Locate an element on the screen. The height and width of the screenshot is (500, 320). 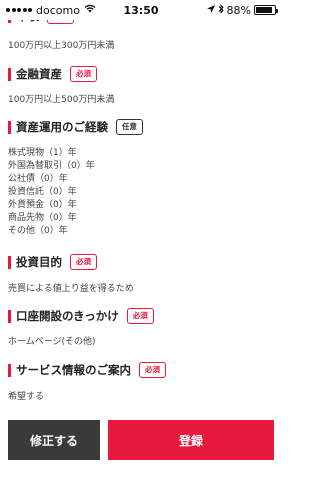
purpose-value: 売買による値上り益を得るため is located at coordinates (71, 289).